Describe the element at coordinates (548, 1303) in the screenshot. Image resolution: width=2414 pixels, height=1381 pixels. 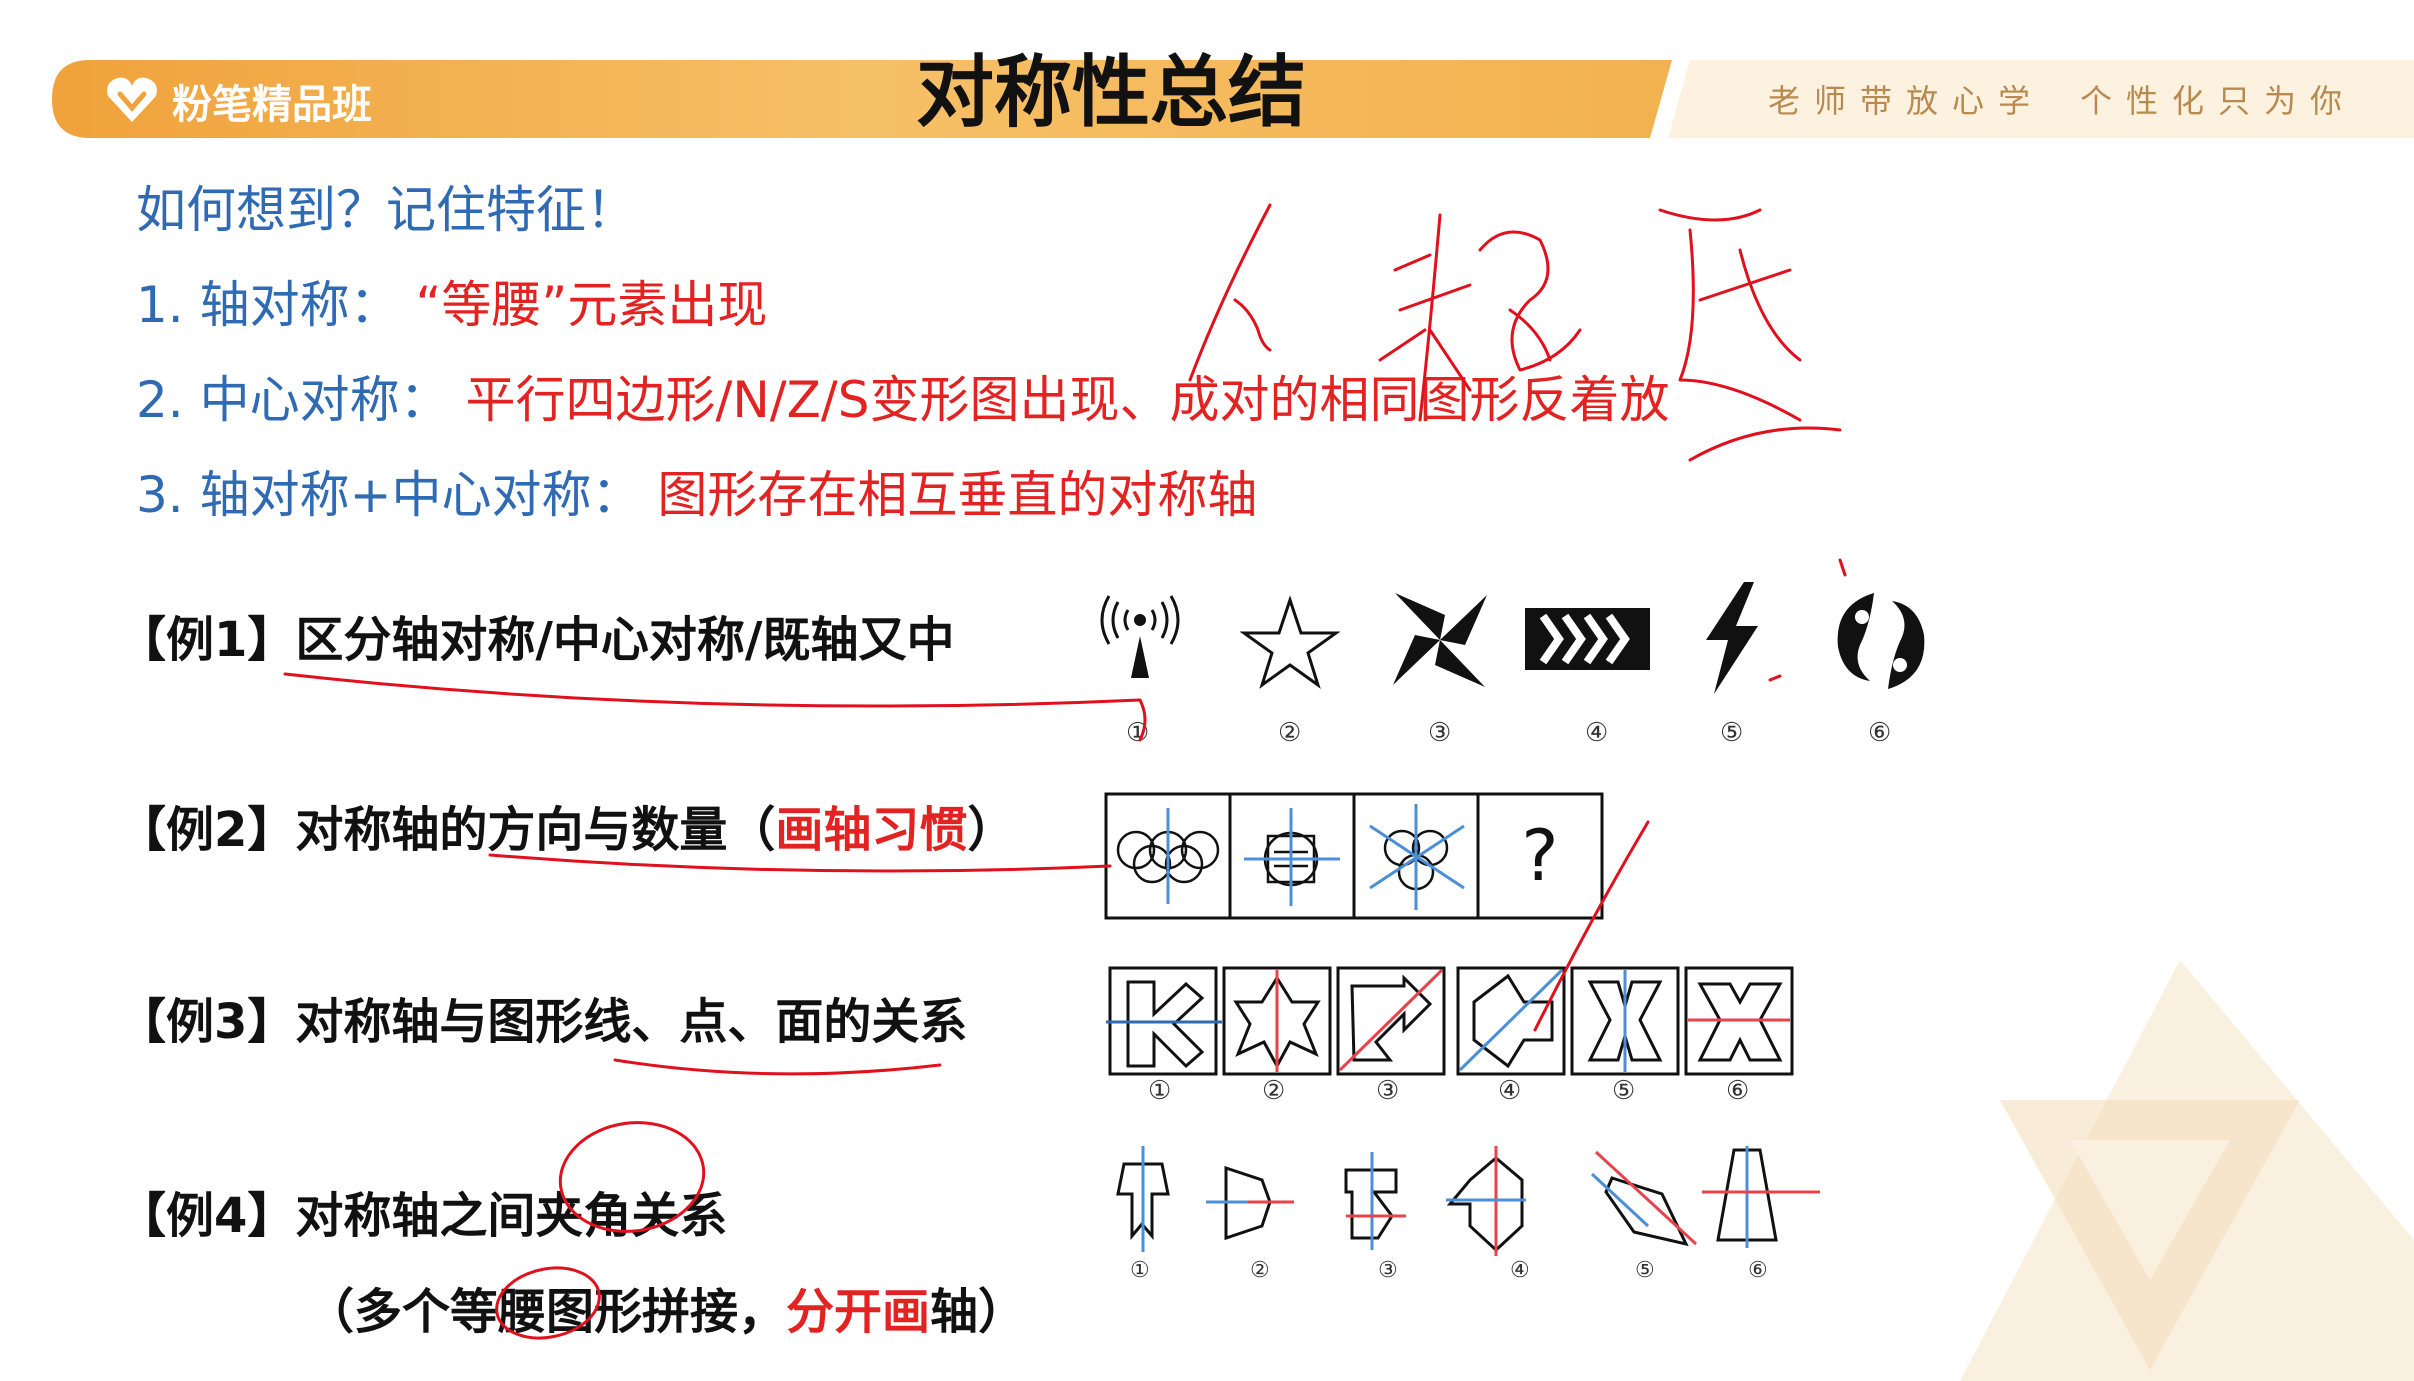
I see `circle-tuxing` at that location.